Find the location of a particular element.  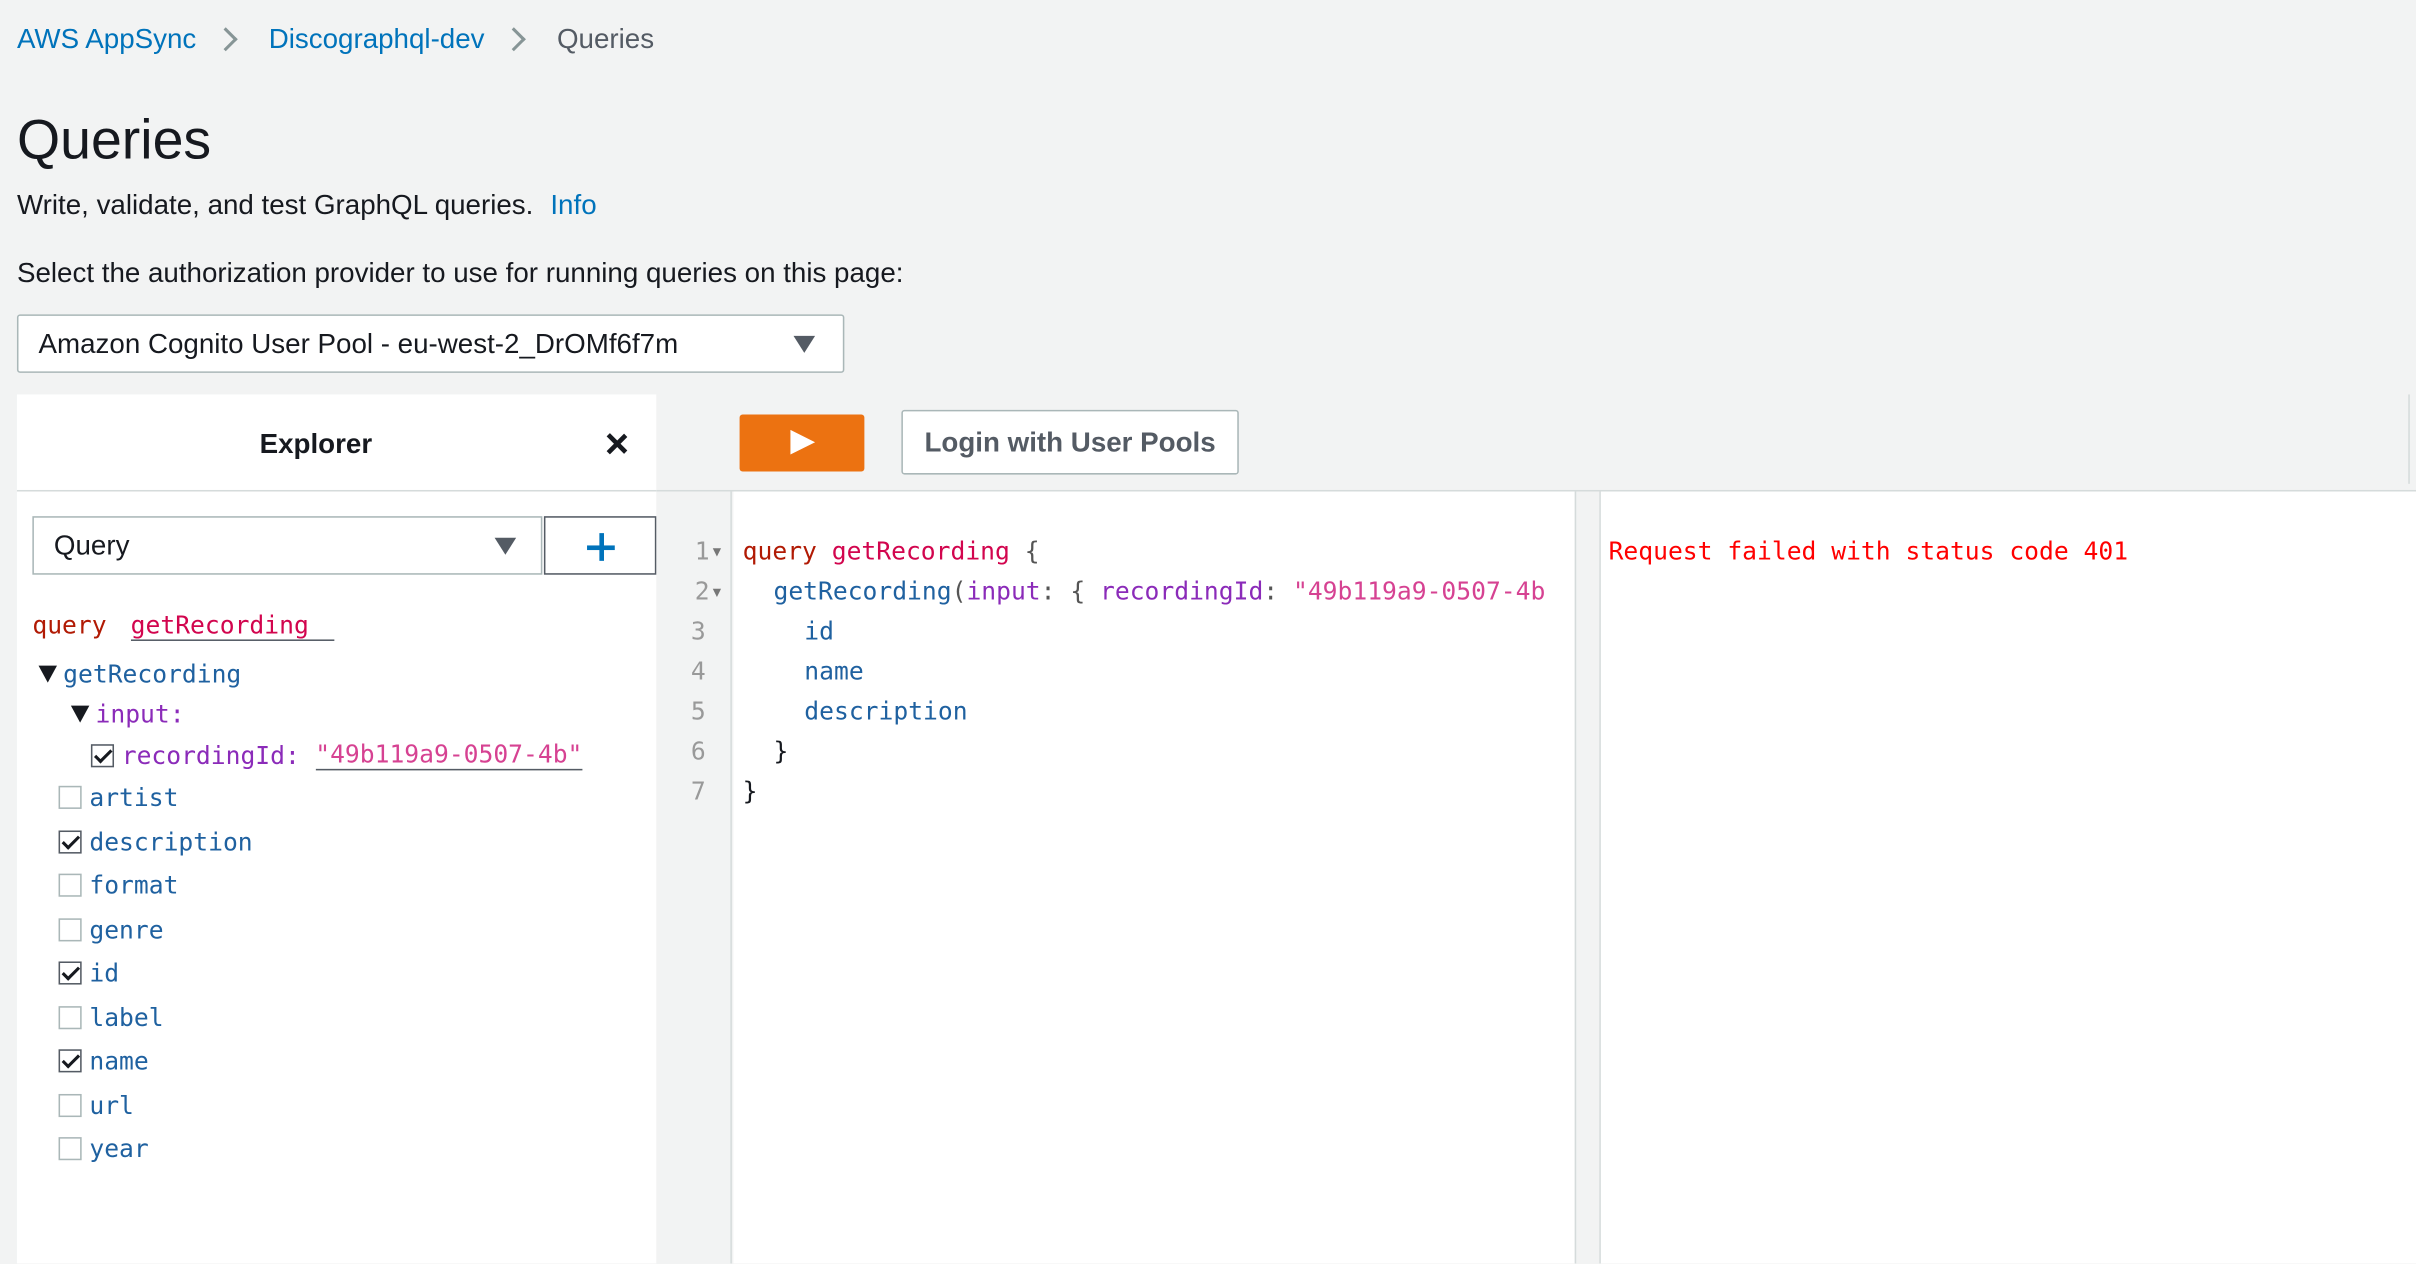

add-operation-button is located at coordinates (600, 545).